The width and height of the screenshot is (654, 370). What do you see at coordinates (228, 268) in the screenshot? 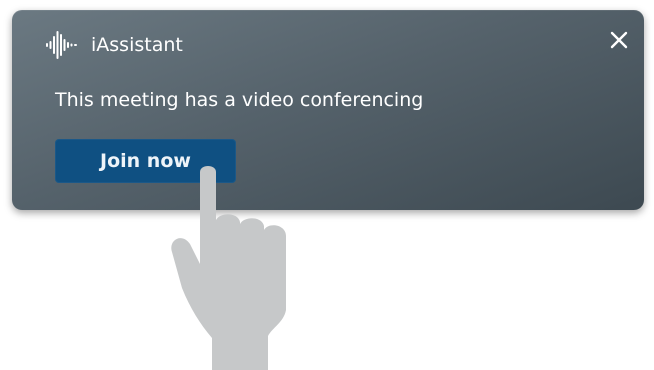
I see `pointing-hand-icon` at bounding box center [228, 268].